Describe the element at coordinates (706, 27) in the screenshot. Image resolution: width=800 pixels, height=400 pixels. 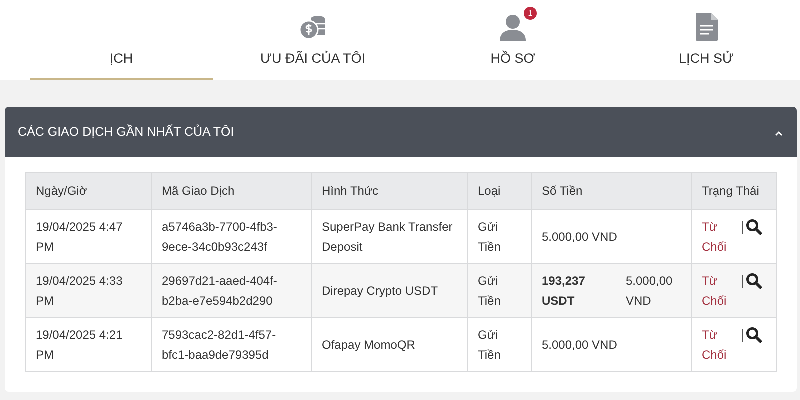
I see `document-icon` at that location.